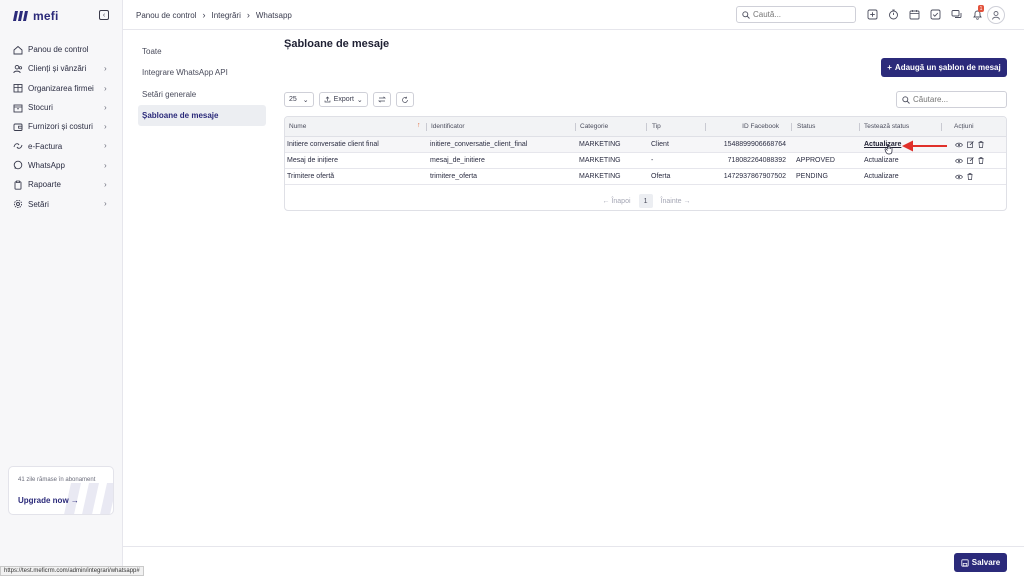 The width and height of the screenshot is (1024, 576). What do you see at coordinates (956, 14) in the screenshot?
I see `messages-icon` at bounding box center [956, 14].